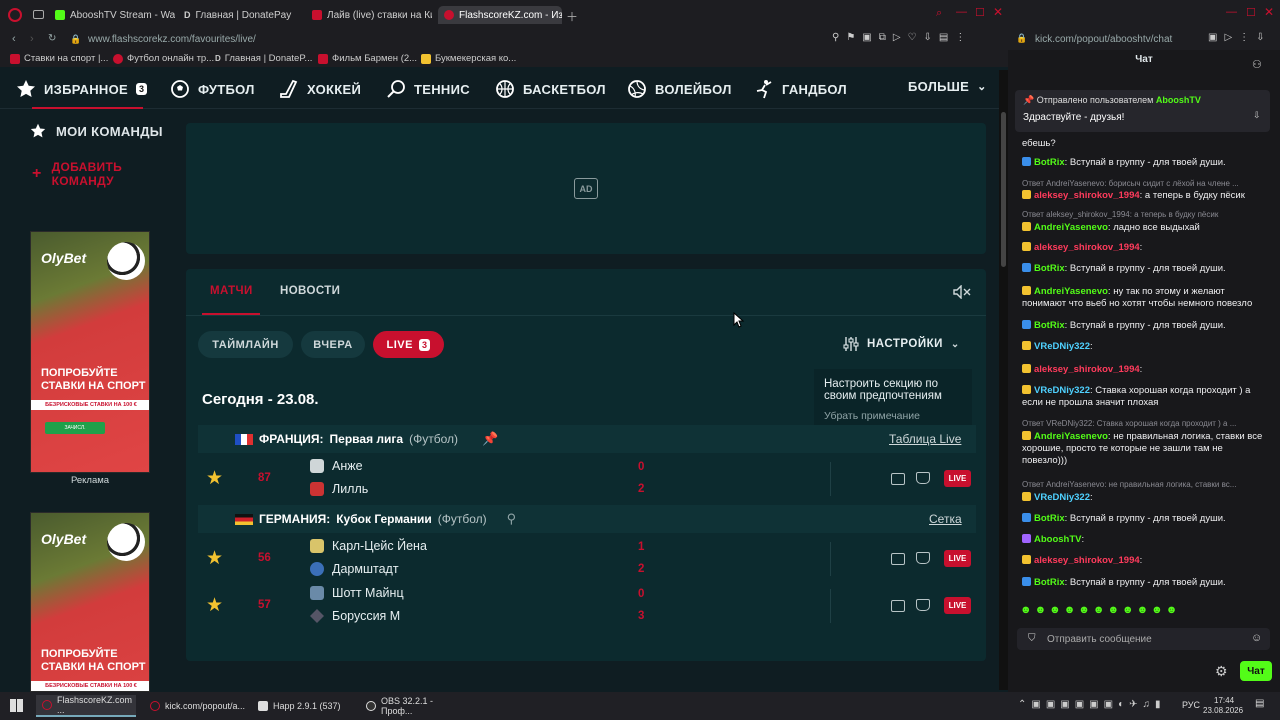 The image size is (1280, 720). Describe the element at coordinates (1003, 189) in the screenshot. I see `page-scrollbar-thumb` at that location.